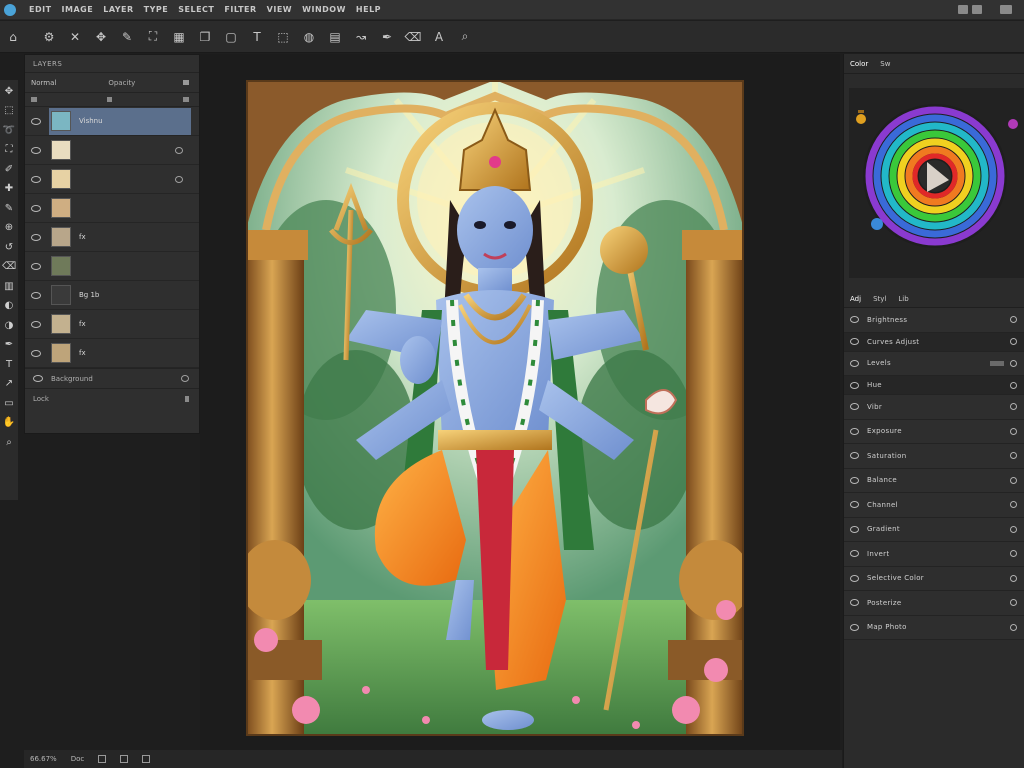 This screenshot has height=768, width=1024. I want to click on blur-tool-icon: ◐, so click(9, 306).